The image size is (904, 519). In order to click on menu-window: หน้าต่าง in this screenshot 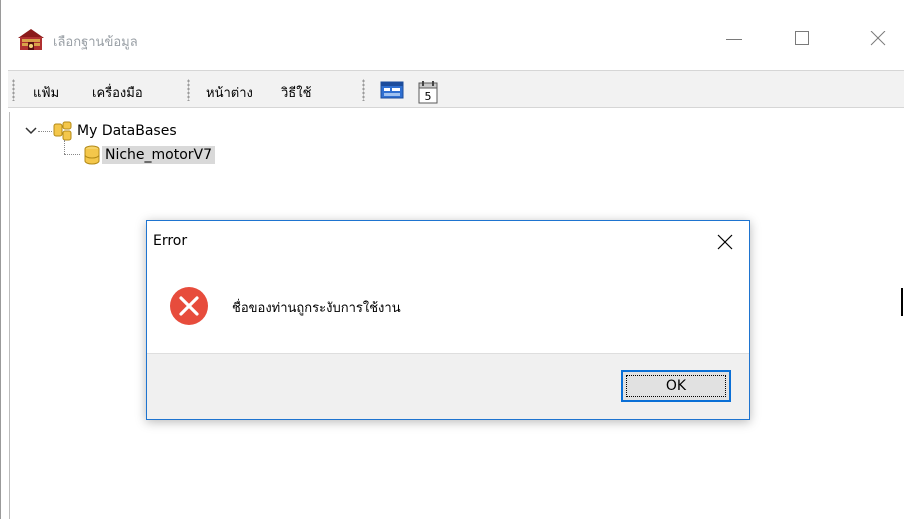, I will do `click(229, 92)`.